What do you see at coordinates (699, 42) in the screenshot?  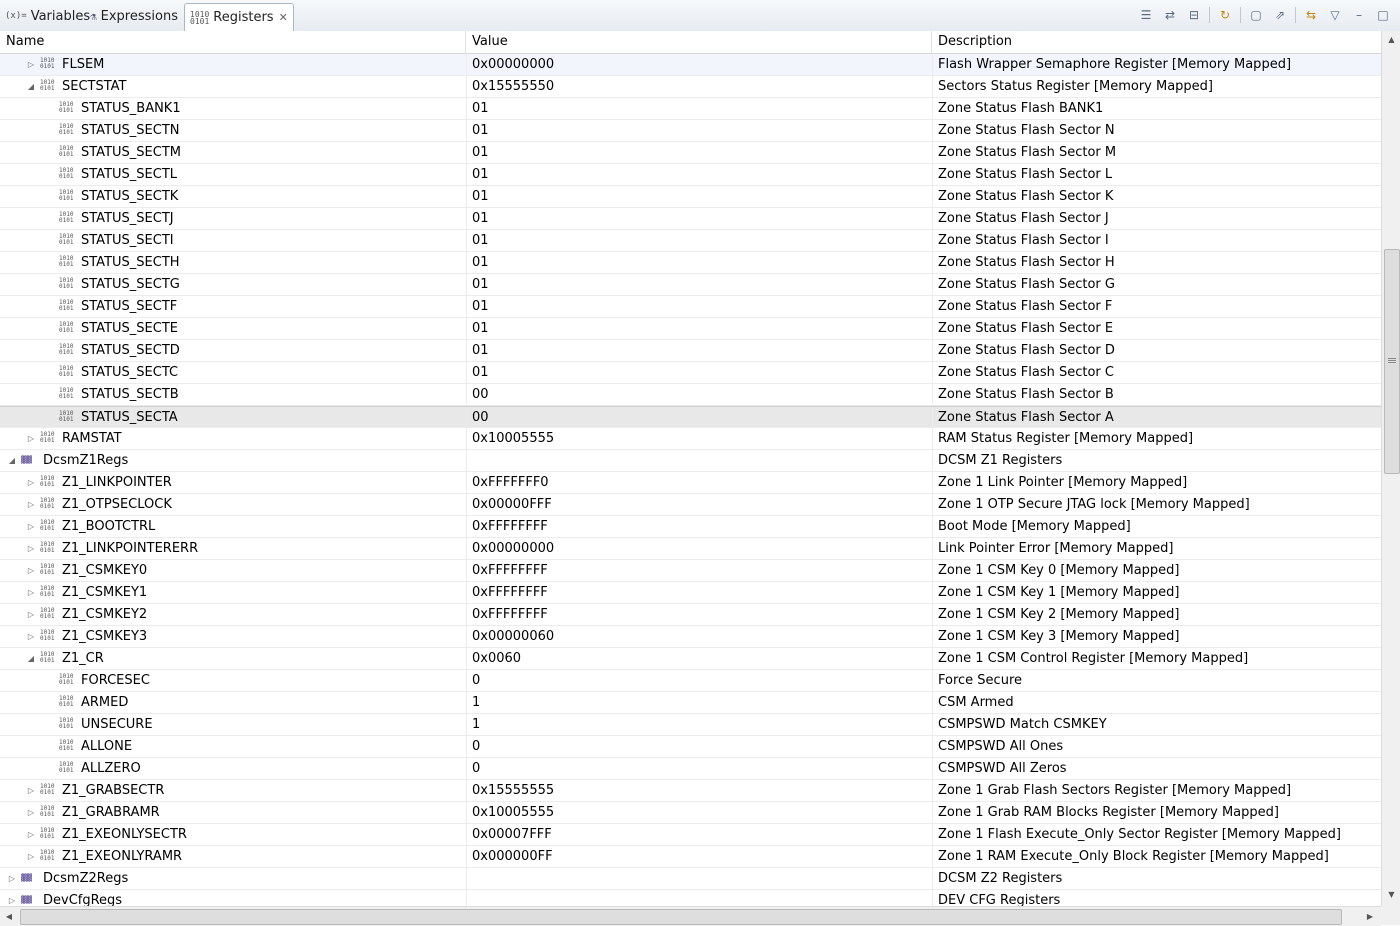 I see `column-header-value: Value` at bounding box center [699, 42].